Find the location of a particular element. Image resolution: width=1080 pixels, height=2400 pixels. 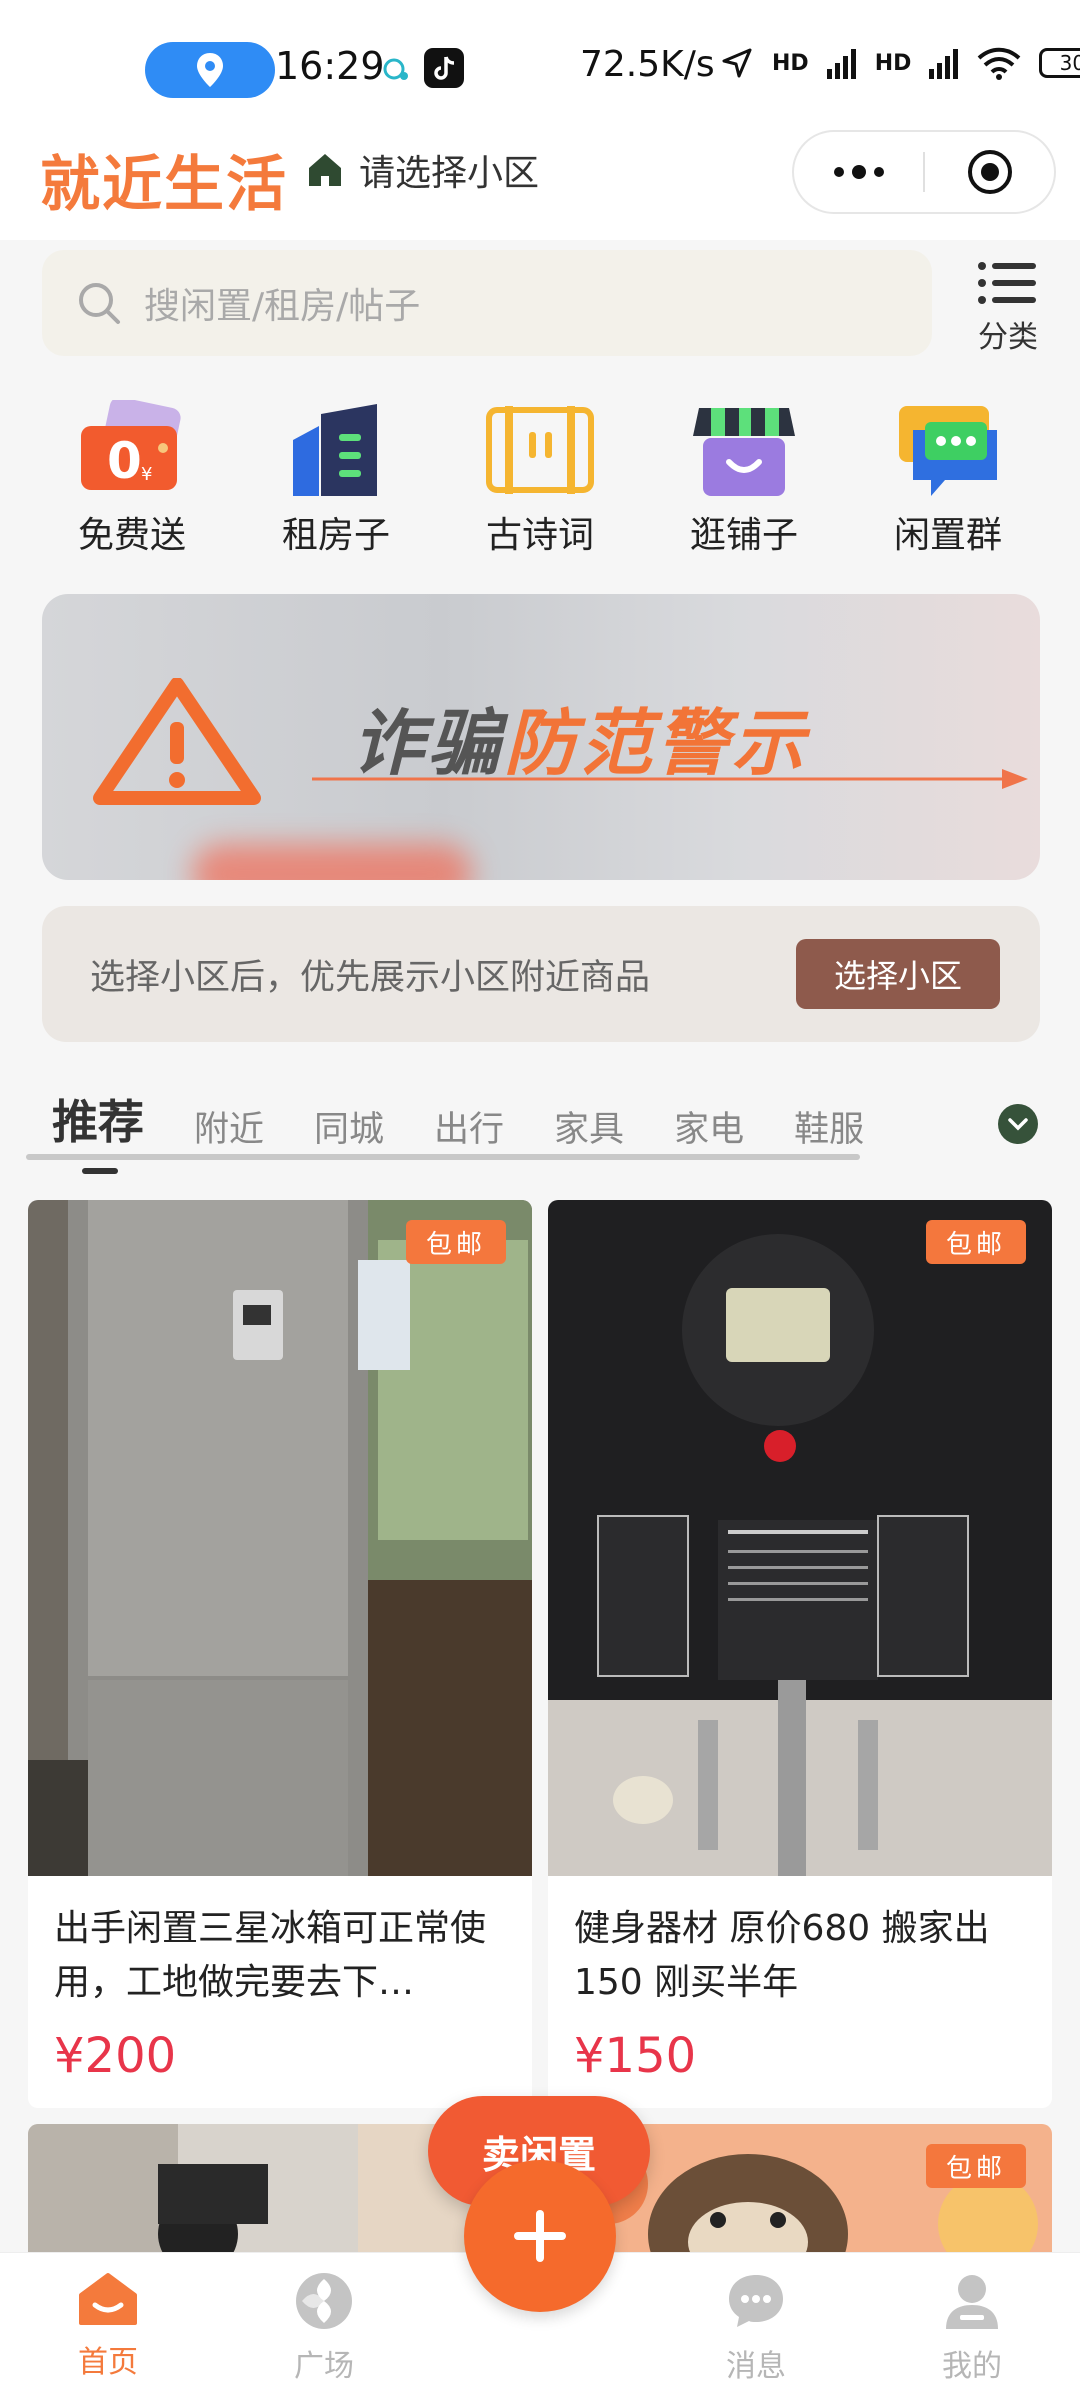

sync-icon is located at coordinates (395, 69).